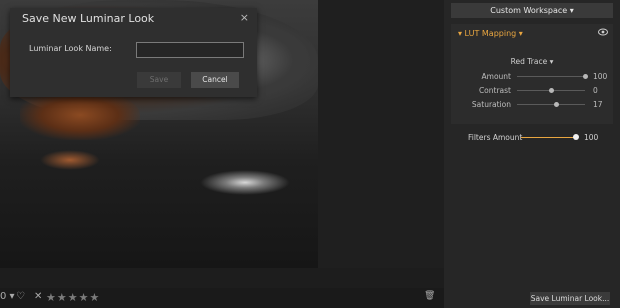  I want to click on slider-label-amount: Amount, so click(496, 76).